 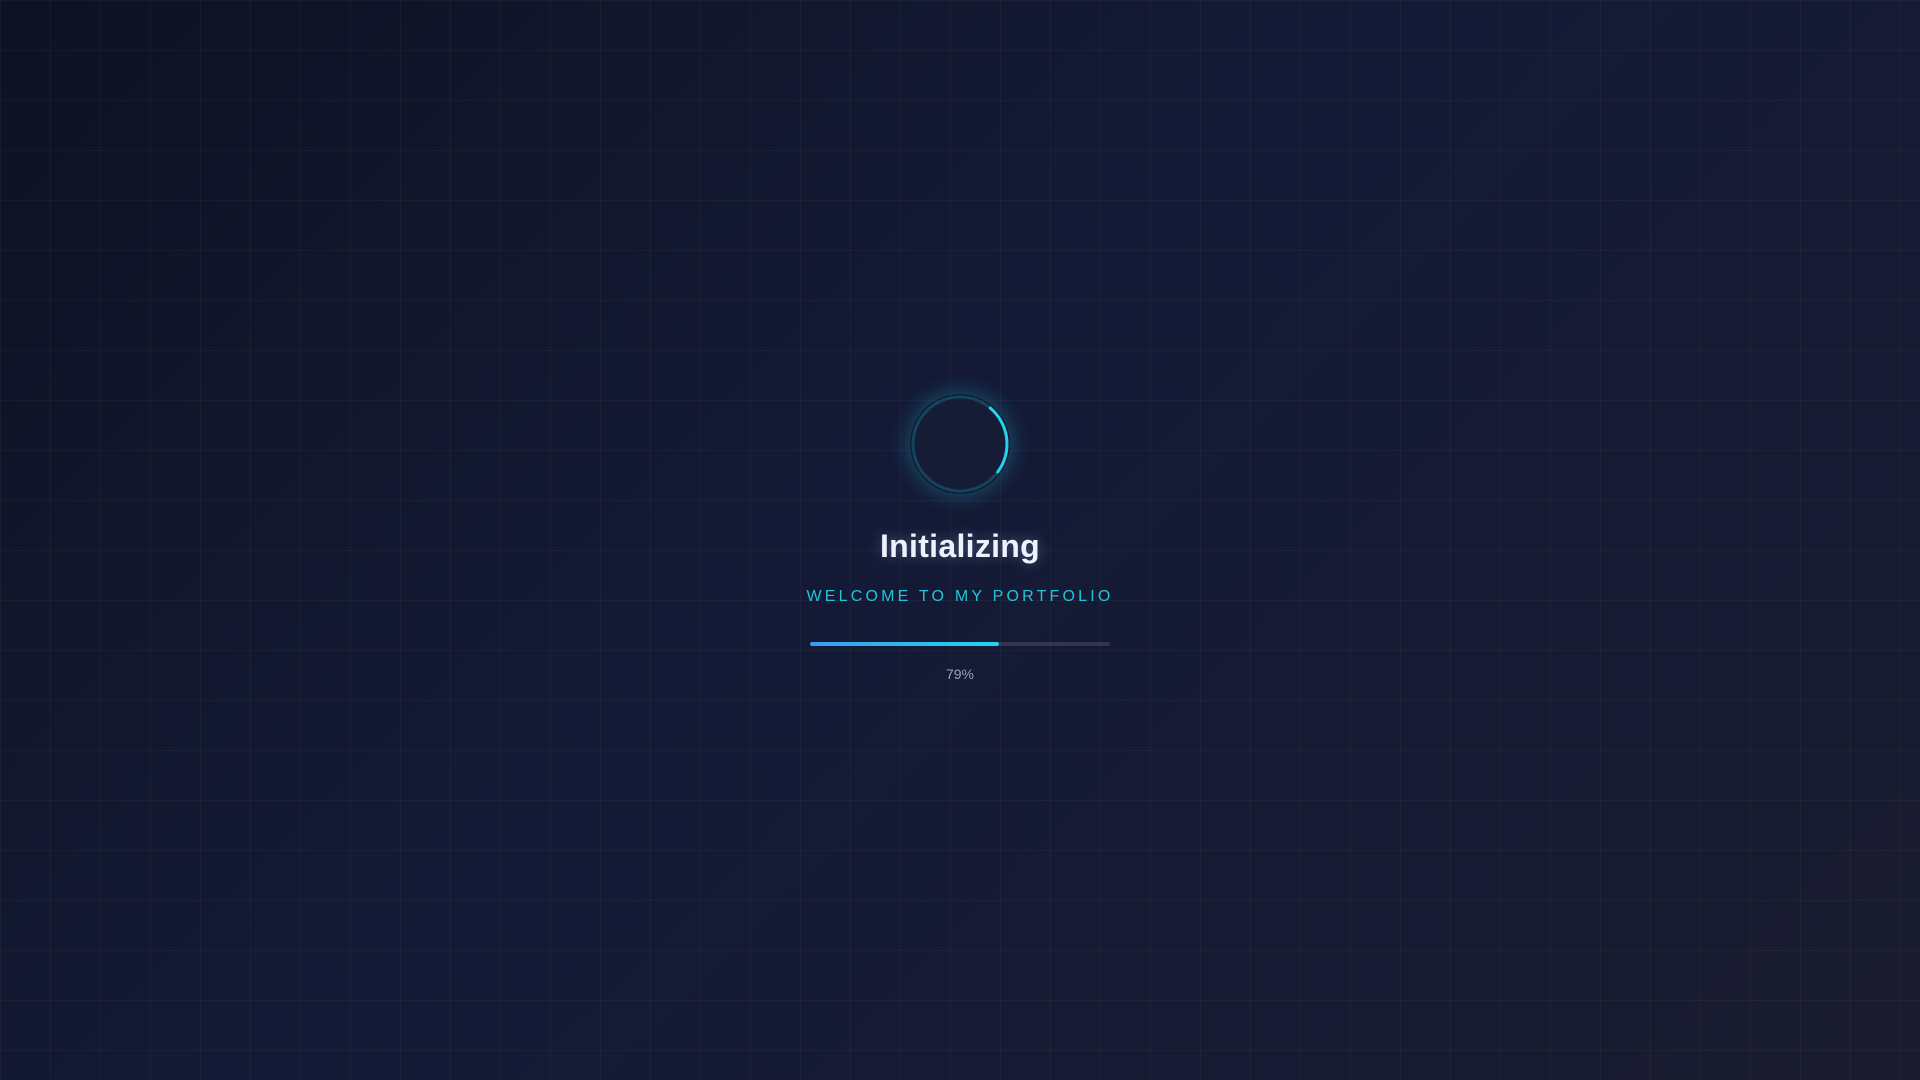 I want to click on loading-title: Initializing, so click(x=960, y=546).